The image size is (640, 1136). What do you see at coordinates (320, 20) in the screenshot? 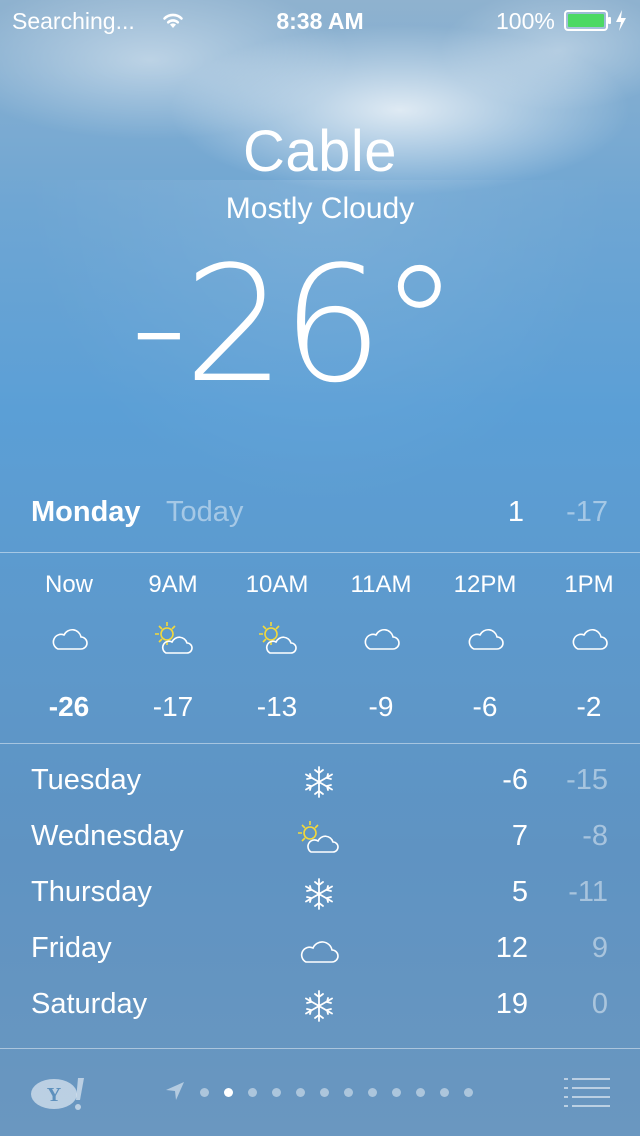
I see `status-bar: Searching... 8:38 AM 100%` at bounding box center [320, 20].